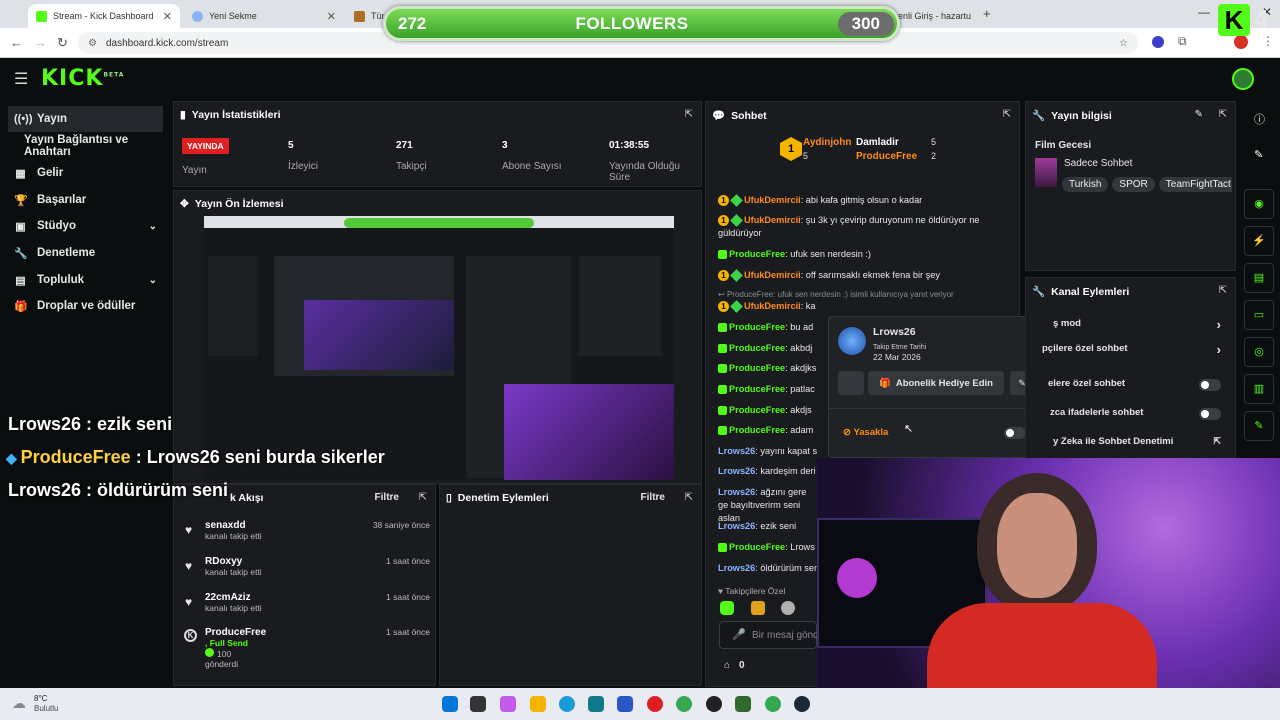  Describe the element at coordinates (727, 665) in the screenshot. I see `gift-icon: ⌂` at that location.